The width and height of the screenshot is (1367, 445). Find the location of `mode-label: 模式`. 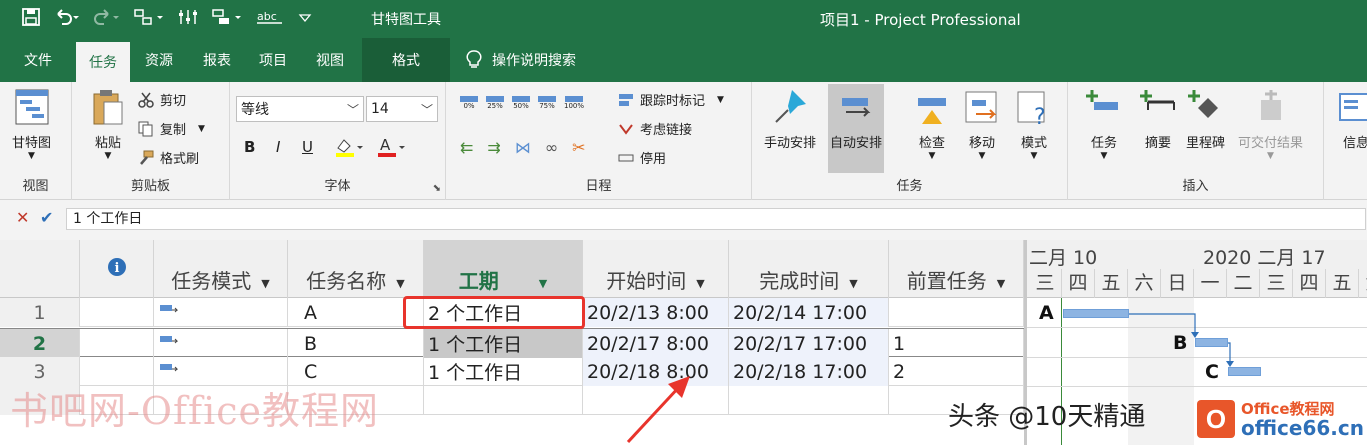

mode-label: 模式 is located at coordinates (1033, 143).